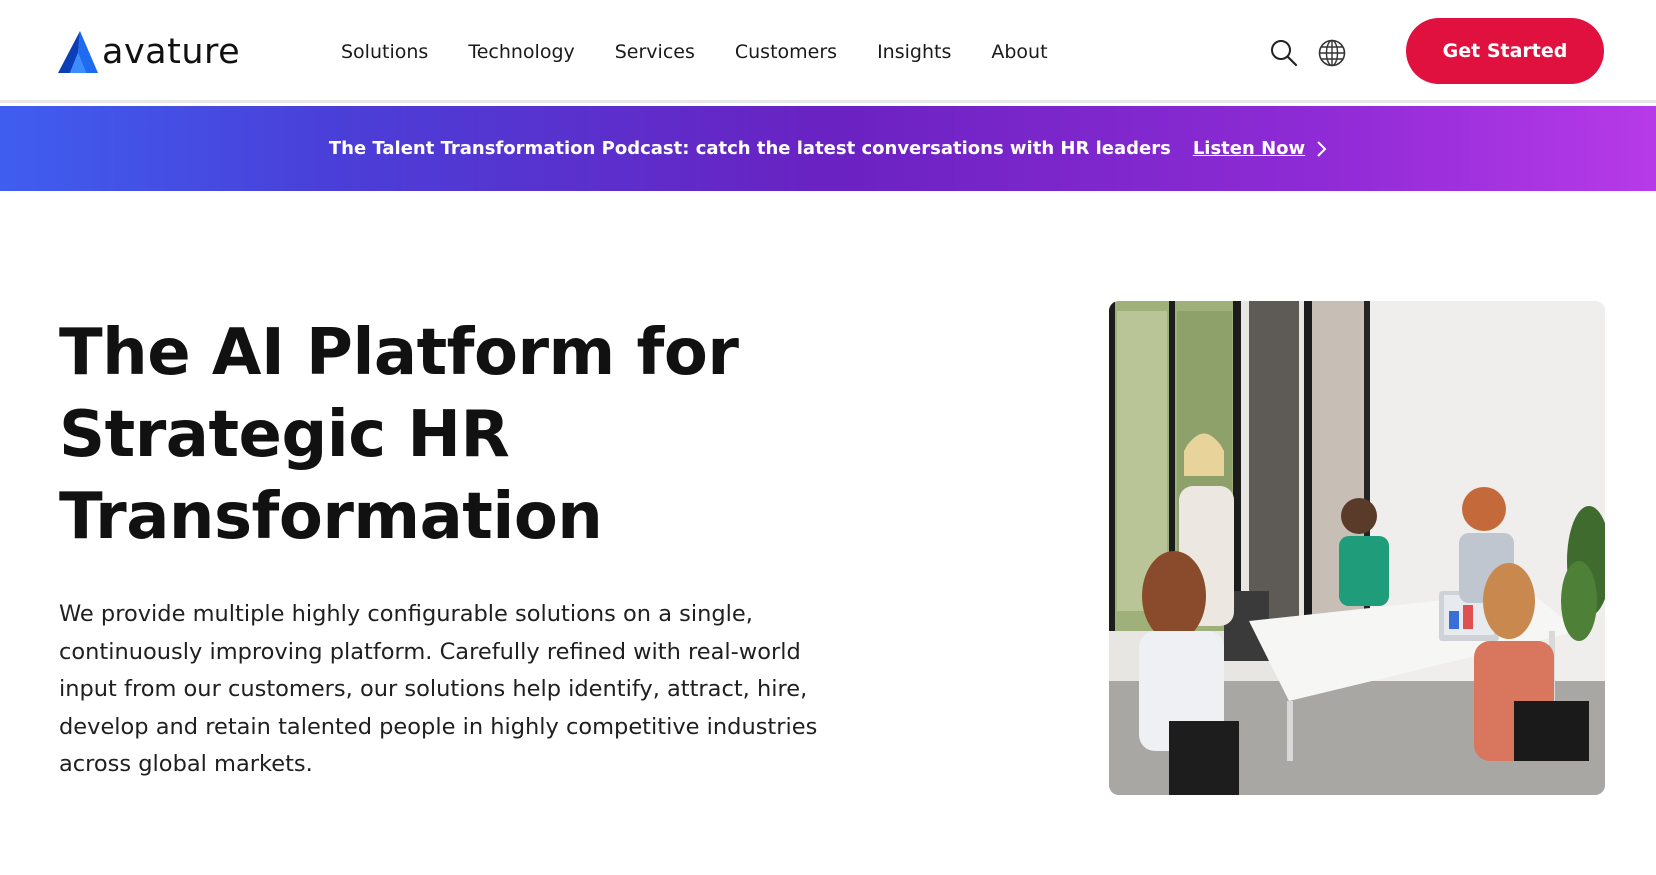  I want to click on avature-logo: avature, so click(149, 52).